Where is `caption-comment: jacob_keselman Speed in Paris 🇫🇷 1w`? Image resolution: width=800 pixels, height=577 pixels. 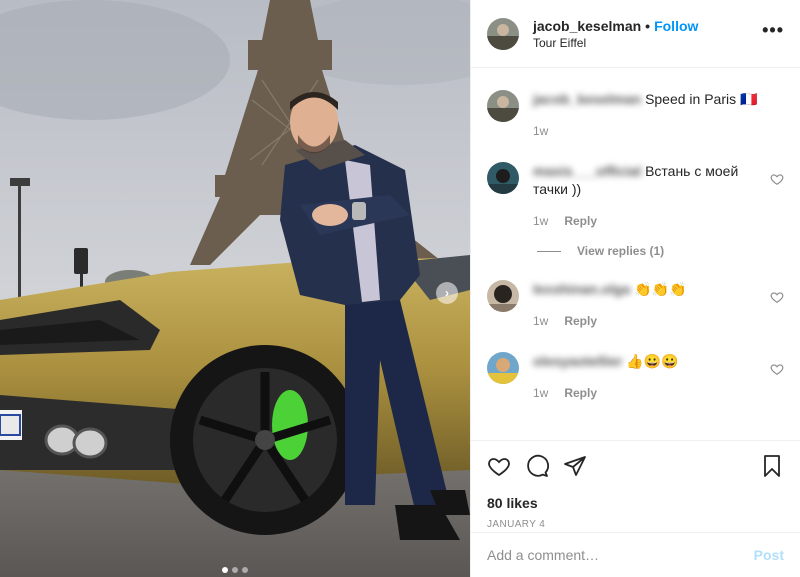
caption-comment: jacob_keselman Speed in Paris 🇫🇷 1w is located at coordinates (635, 115).